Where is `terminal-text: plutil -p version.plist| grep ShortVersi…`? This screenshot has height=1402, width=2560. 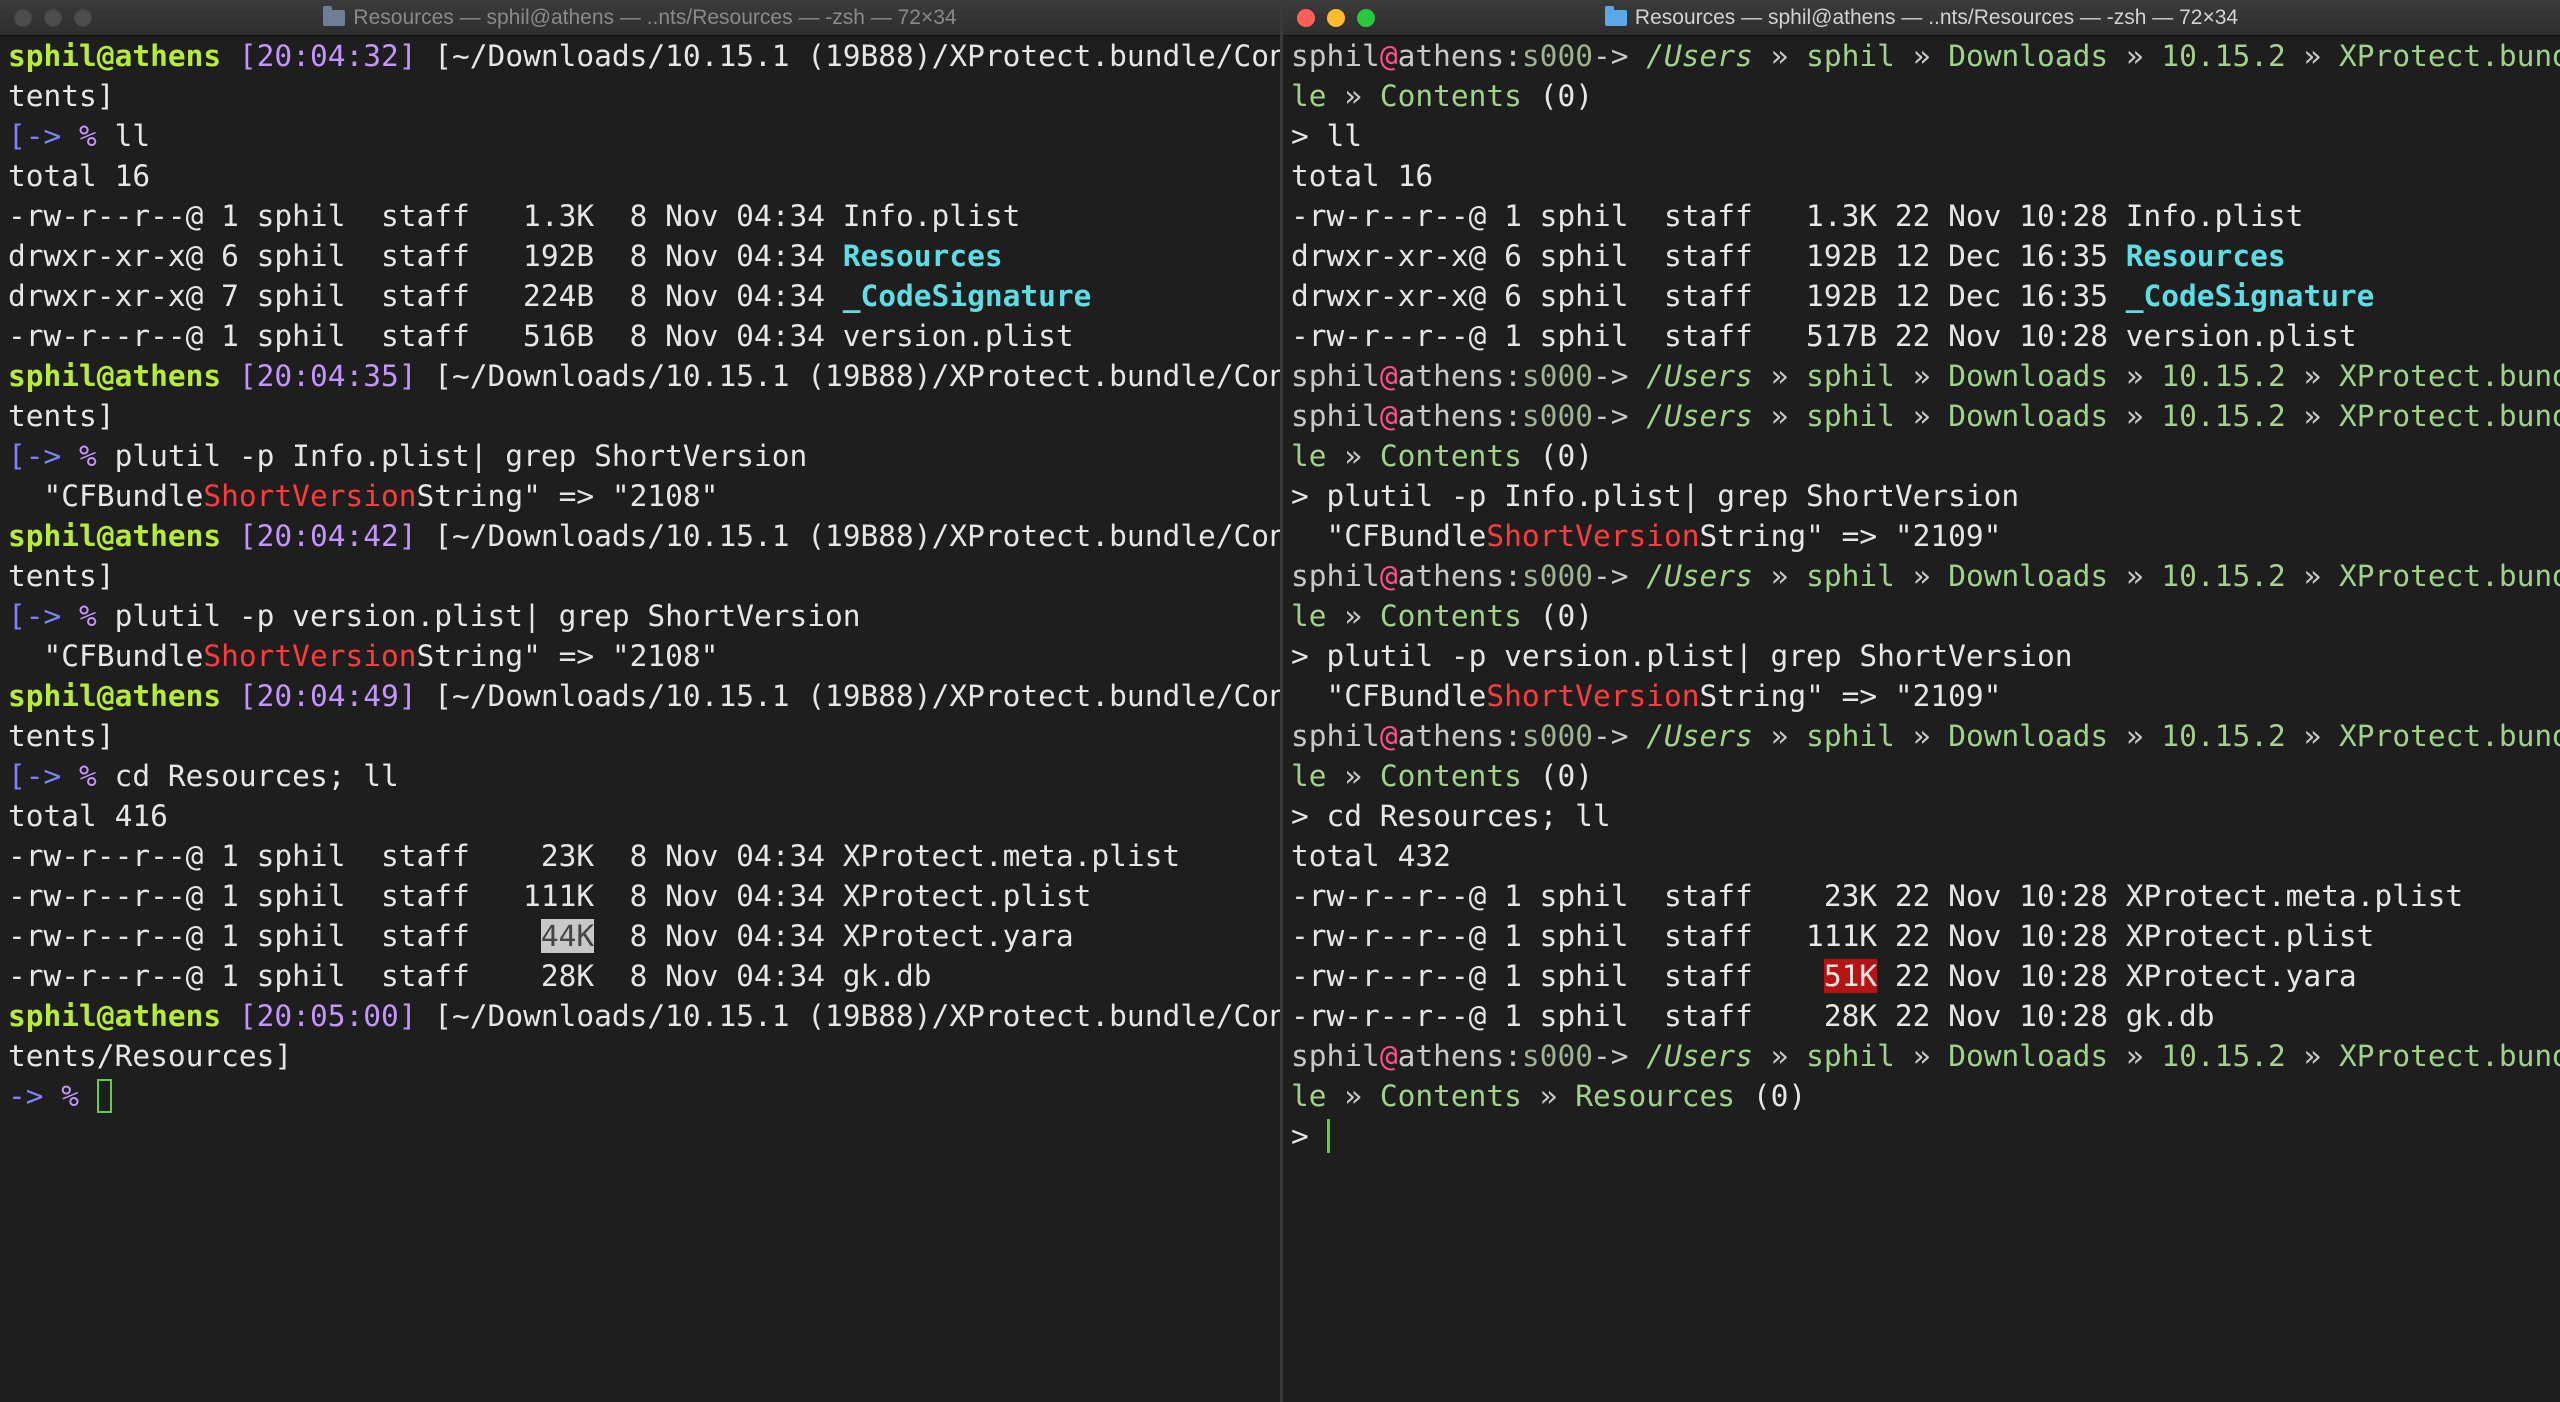
terminal-text: plutil -p version.plist| grep ShortVersi… is located at coordinates (487, 616).